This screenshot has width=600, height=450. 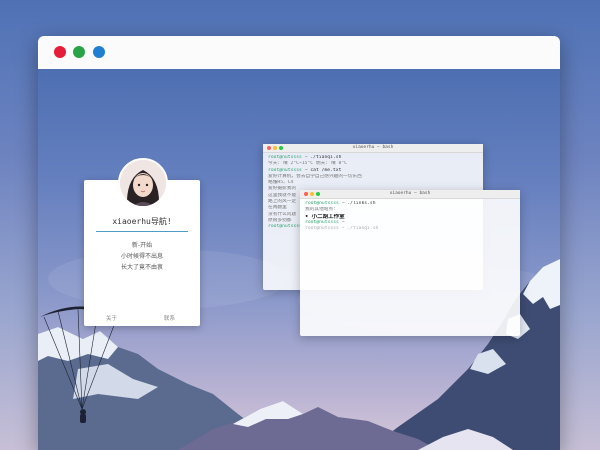 I want to click on profile-title: xiaoerhu导航!, so click(x=142, y=221).